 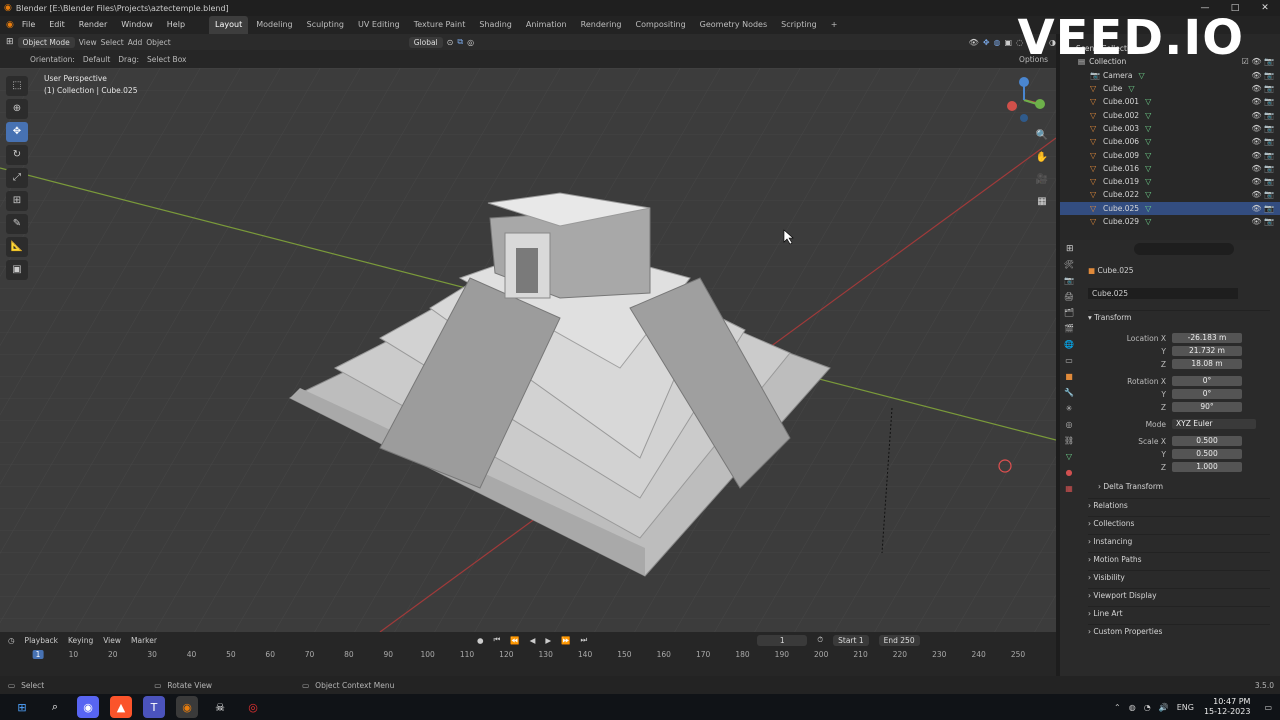 I want to click on constraints-tab-icon: ⛓, so click(x=1069, y=440).